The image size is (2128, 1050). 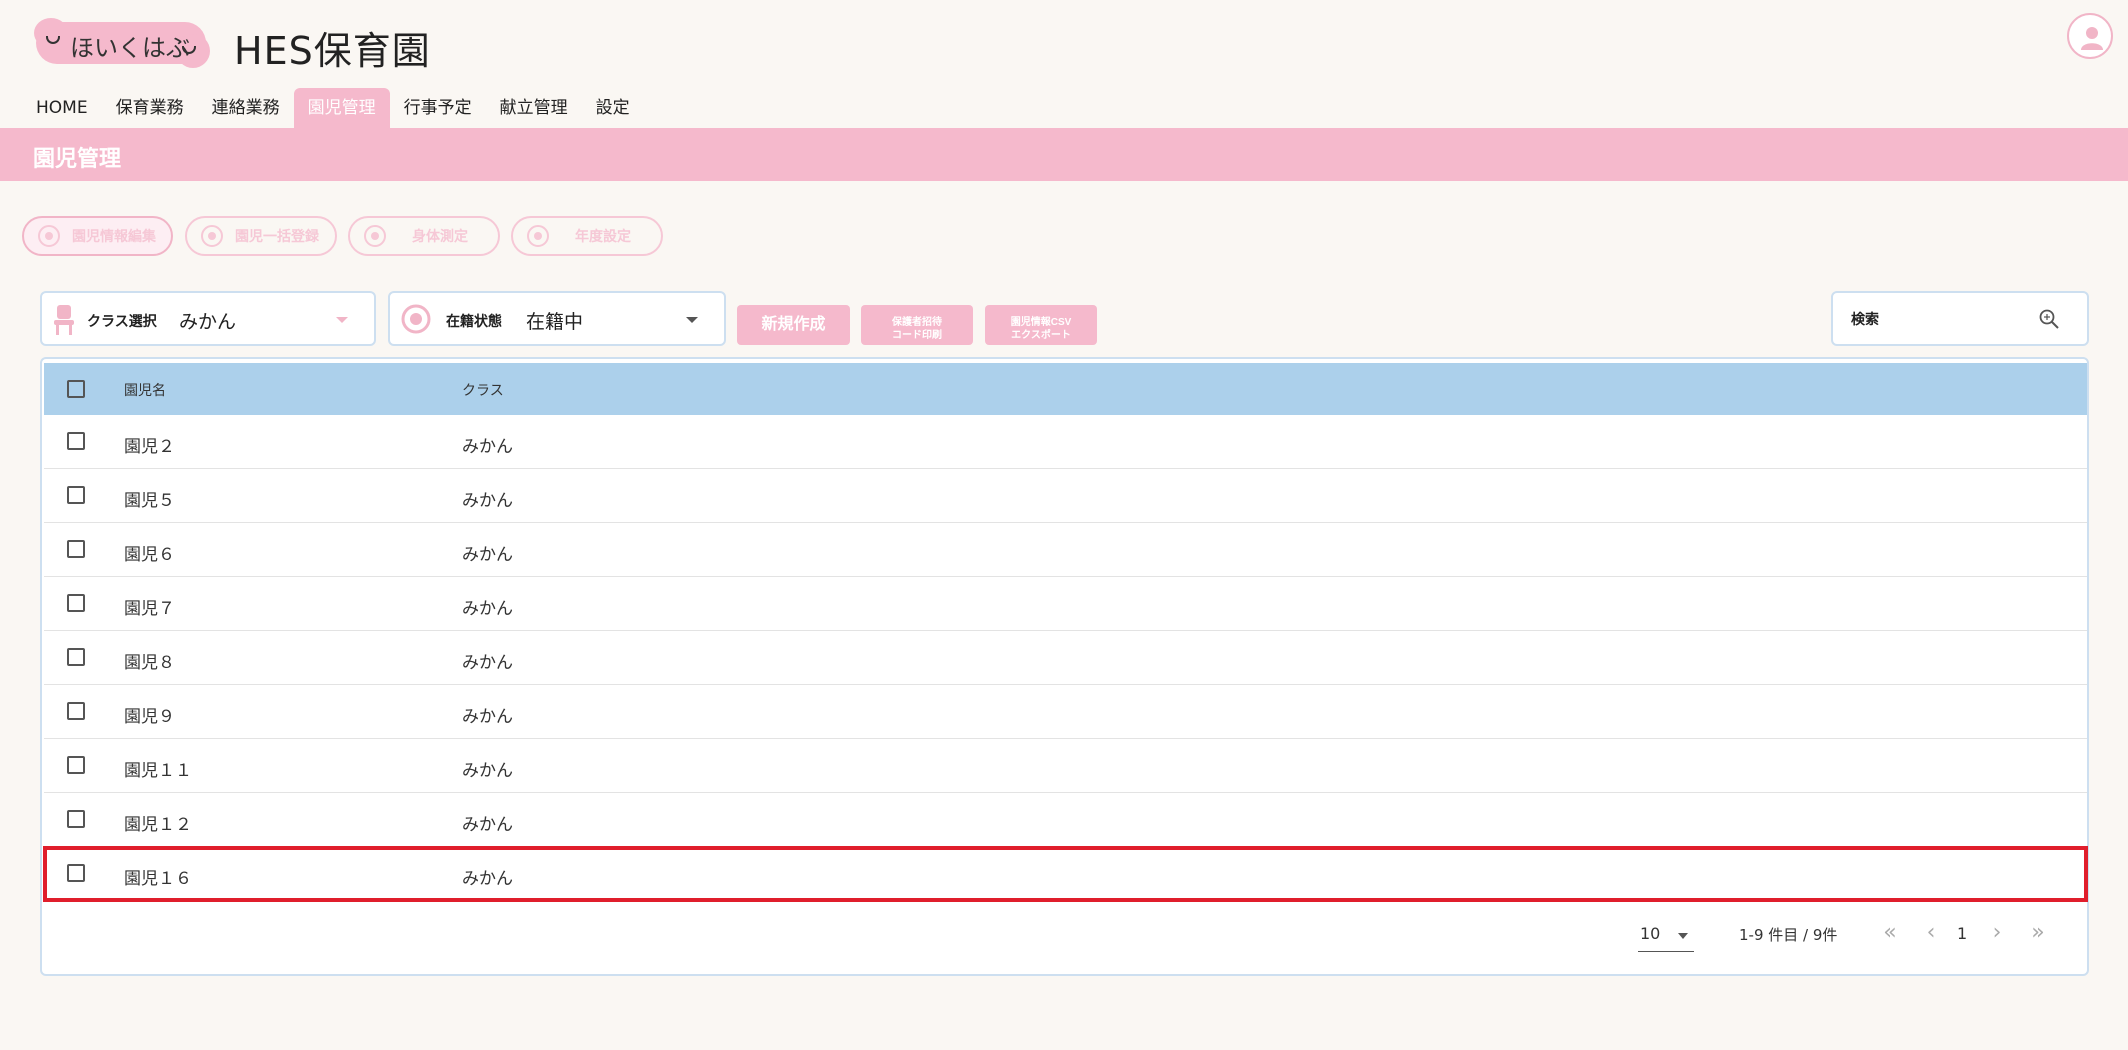 I want to click on app-logo: ほいくはぶ, so click(x=122, y=43).